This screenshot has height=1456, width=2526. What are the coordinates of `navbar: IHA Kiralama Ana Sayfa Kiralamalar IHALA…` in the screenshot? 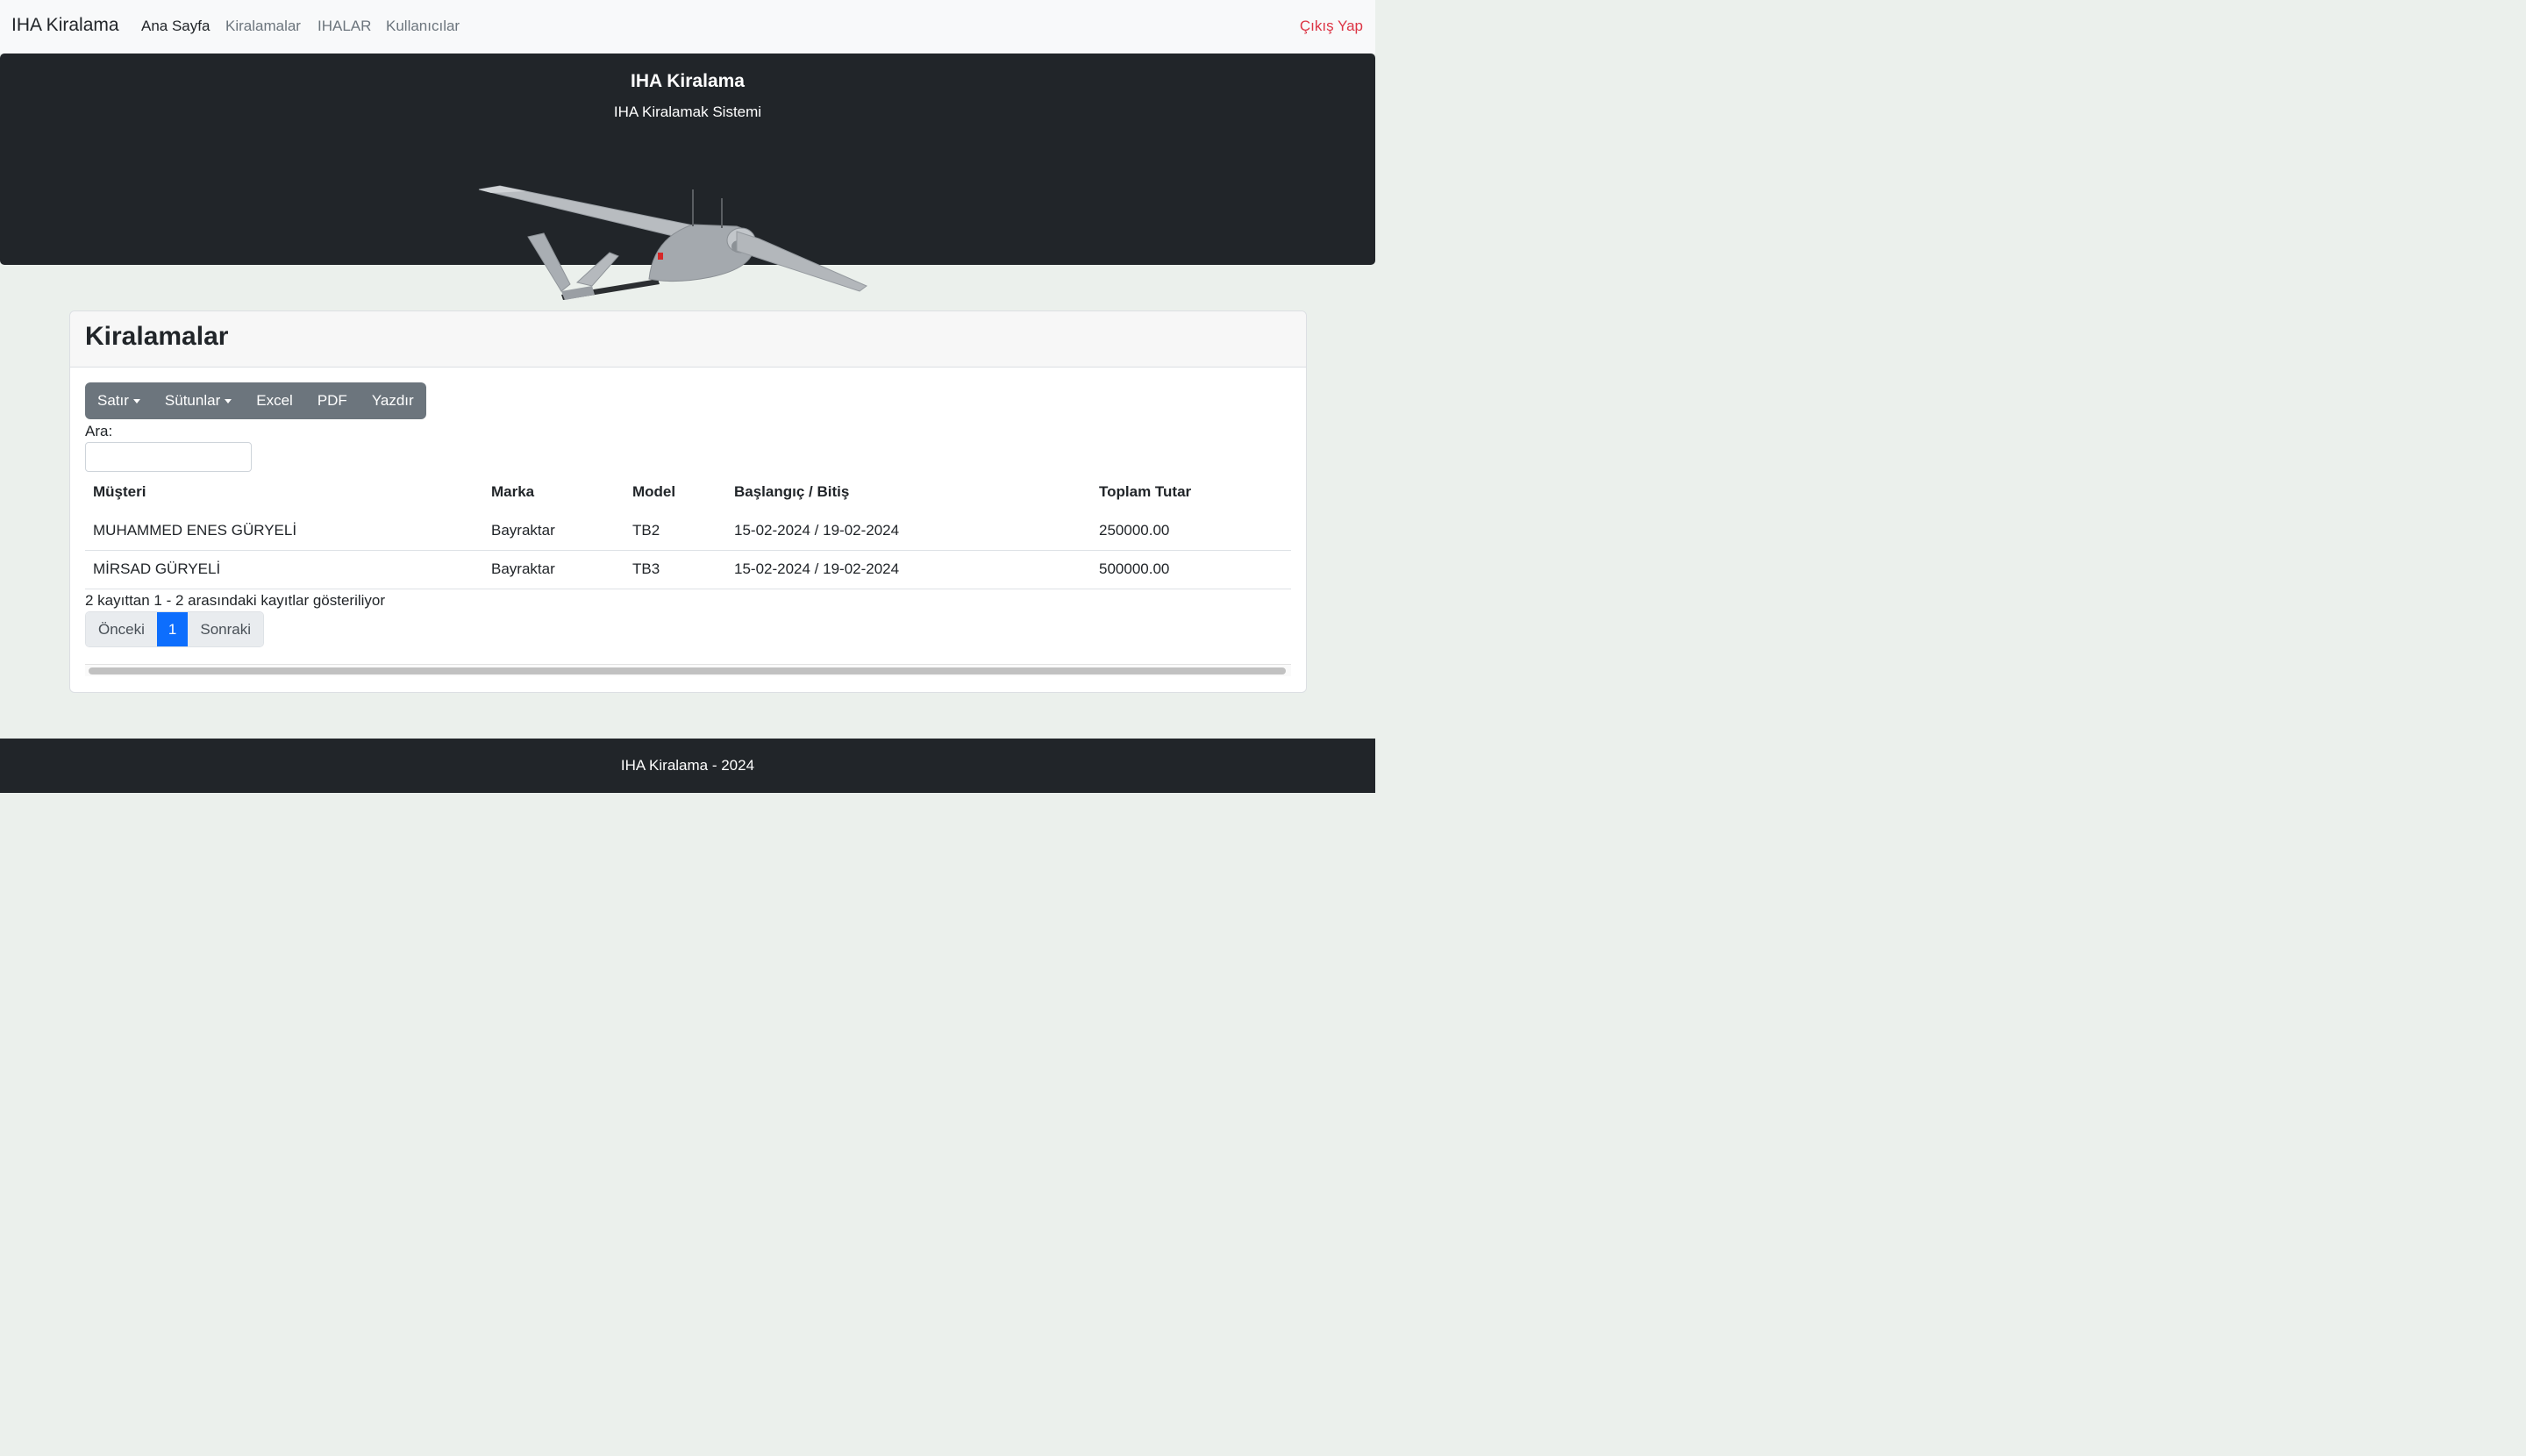 It's located at (687, 27).